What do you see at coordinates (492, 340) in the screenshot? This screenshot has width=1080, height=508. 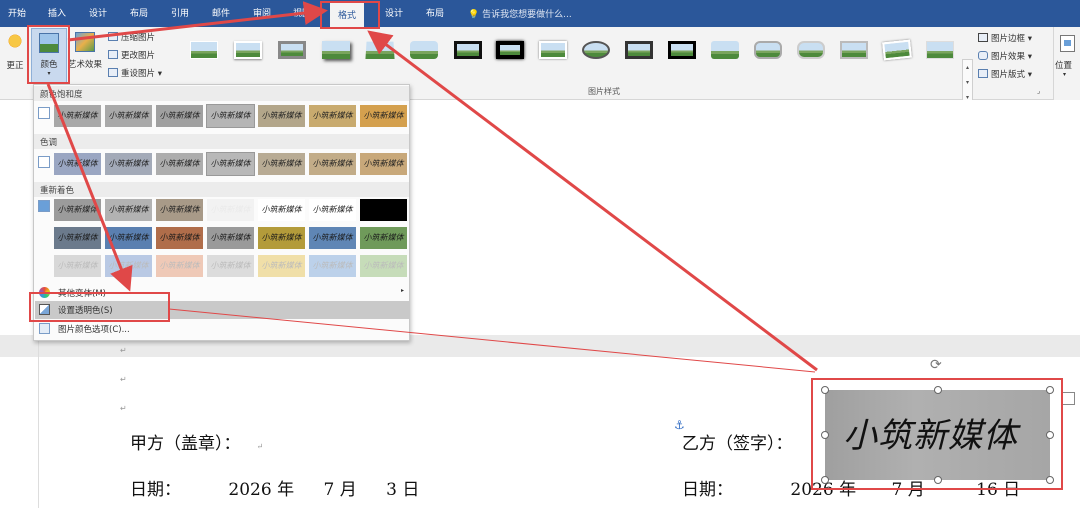 I see `guide-line` at bounding box center [492, 340].